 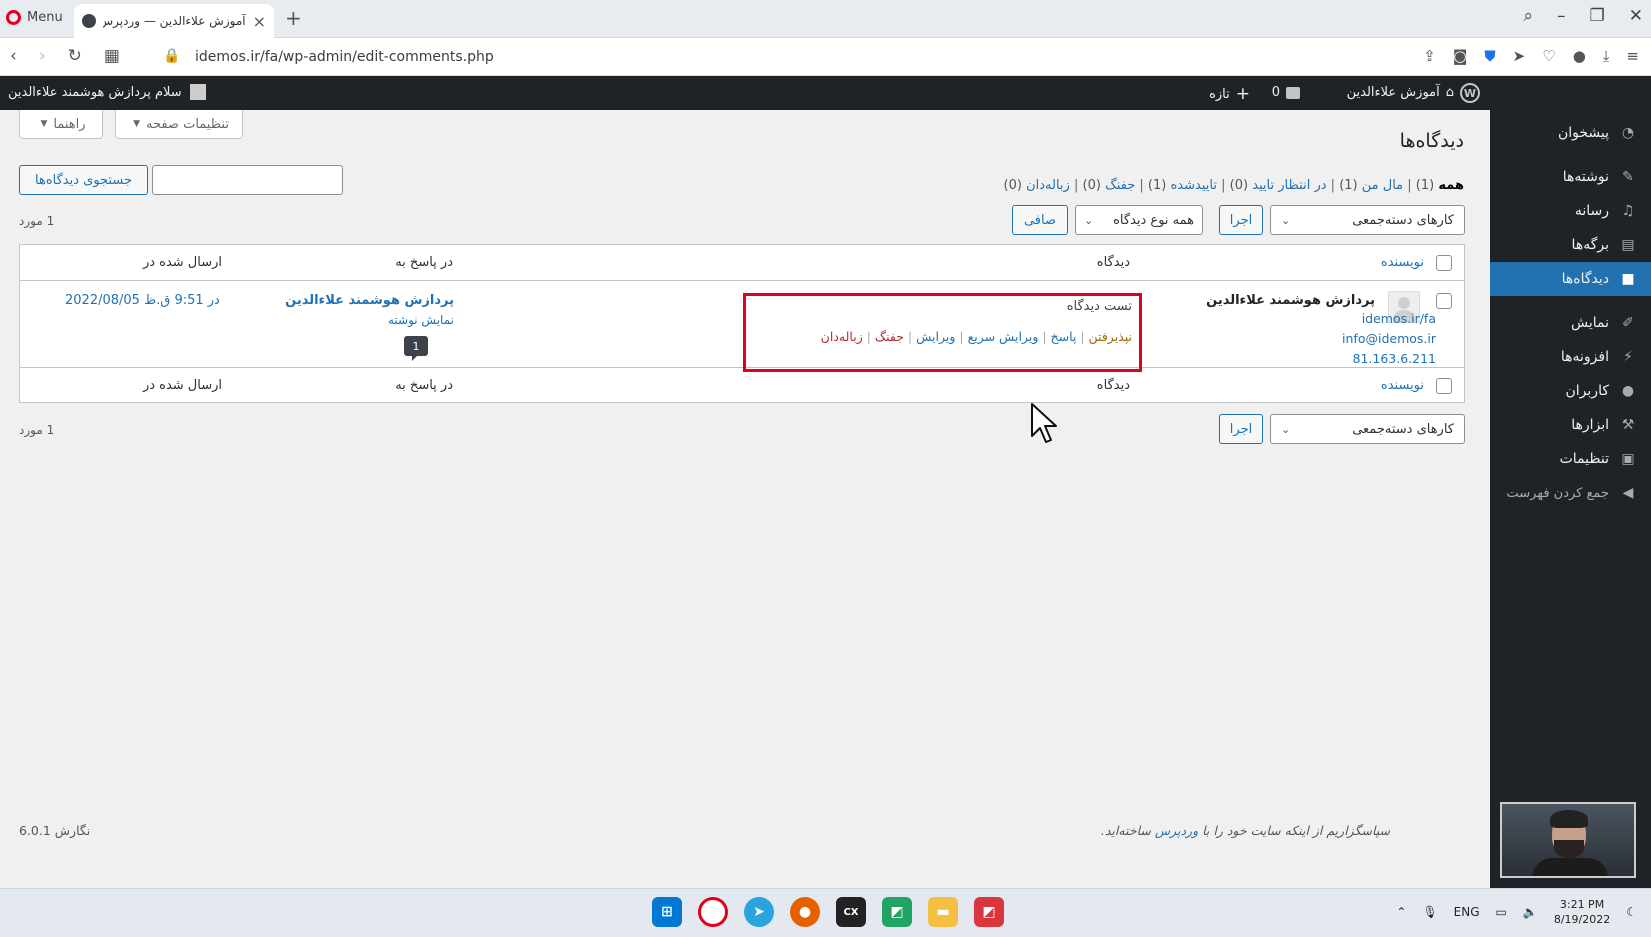 I want to click on wordpress-logo-icon: W, so click(x=1470, y=93).